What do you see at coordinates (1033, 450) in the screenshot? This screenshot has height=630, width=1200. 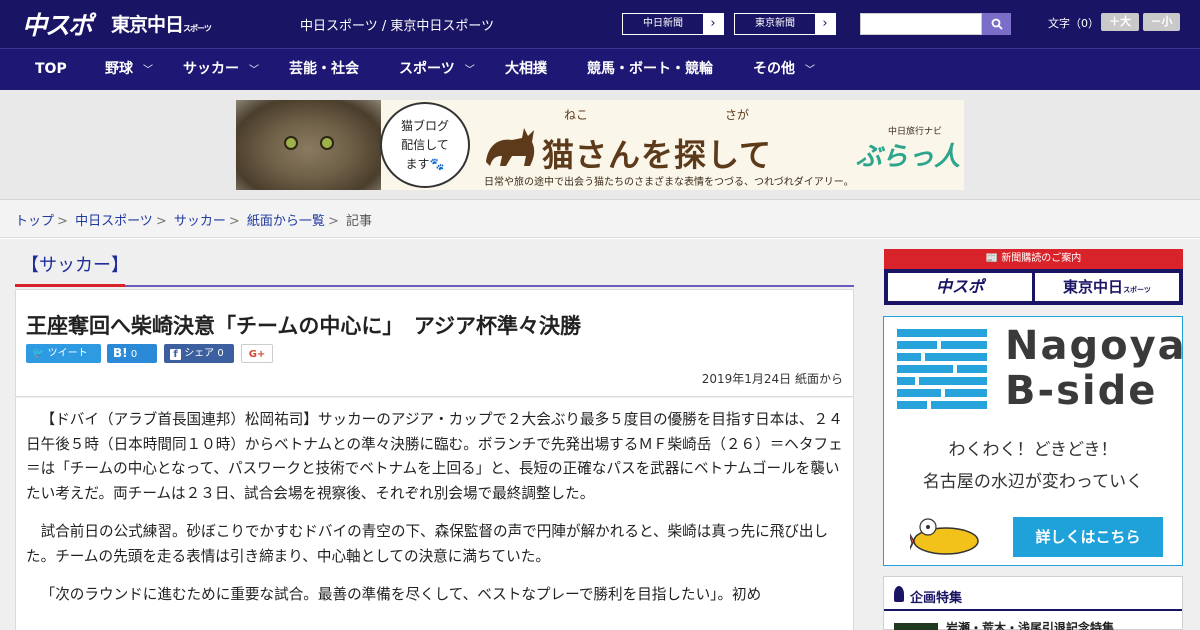 I see `bside-tagline-1: わくわく！どきどき！` at bounding box center [1033, 450].